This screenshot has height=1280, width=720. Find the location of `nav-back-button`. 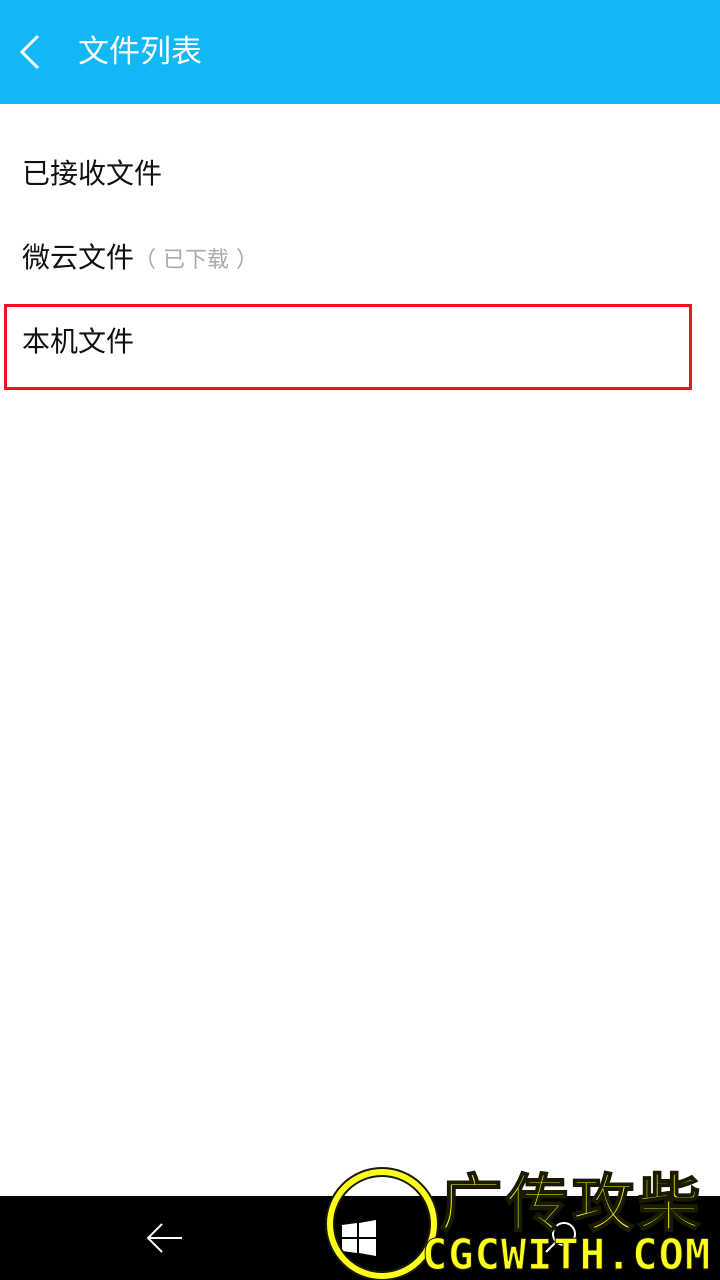

nav-back-button is located at coordinates (165, 1238).